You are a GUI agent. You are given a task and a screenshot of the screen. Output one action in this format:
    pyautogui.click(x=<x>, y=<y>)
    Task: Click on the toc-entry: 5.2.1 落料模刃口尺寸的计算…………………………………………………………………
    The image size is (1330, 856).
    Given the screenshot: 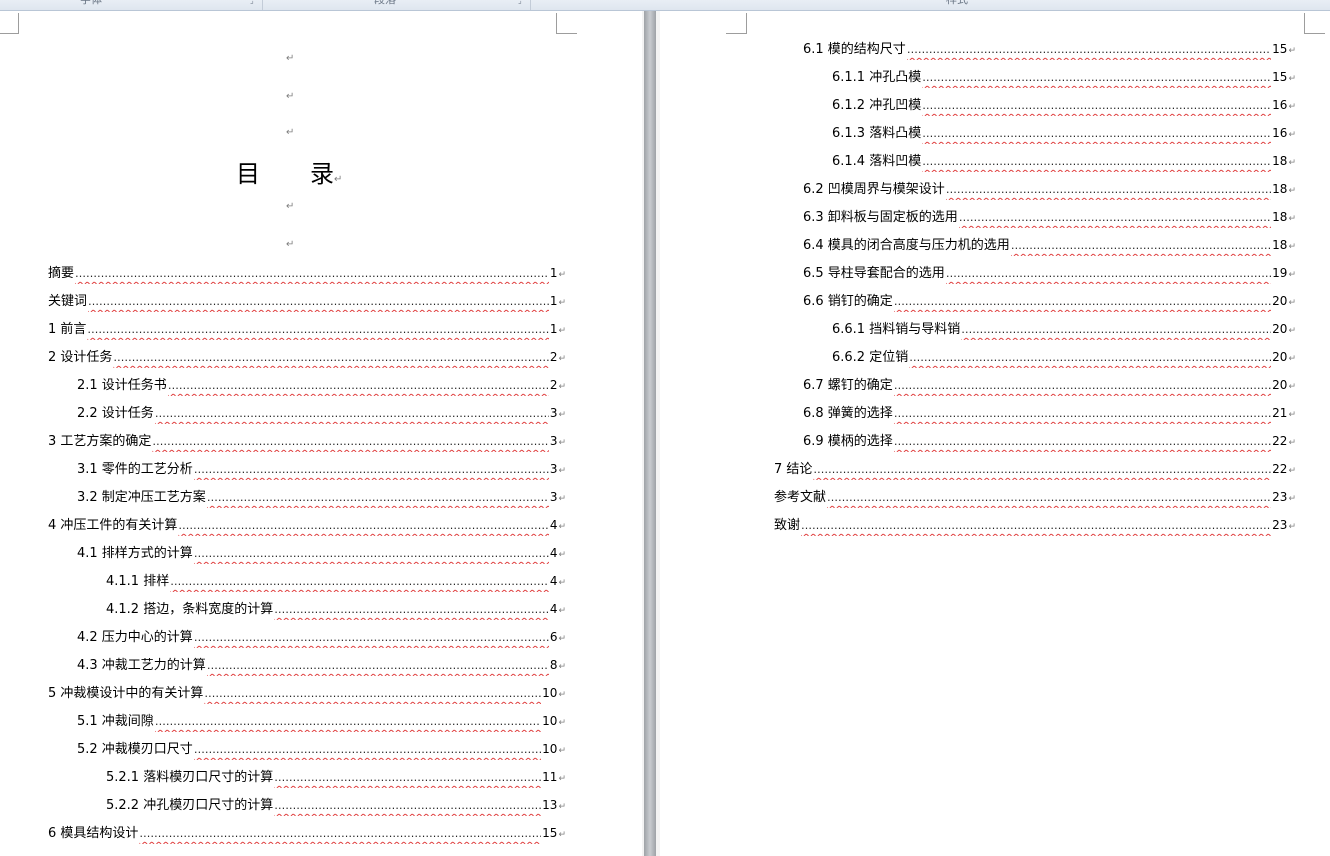 What is the action you would take?
    pyautogui.click(x=336, y=777)
    